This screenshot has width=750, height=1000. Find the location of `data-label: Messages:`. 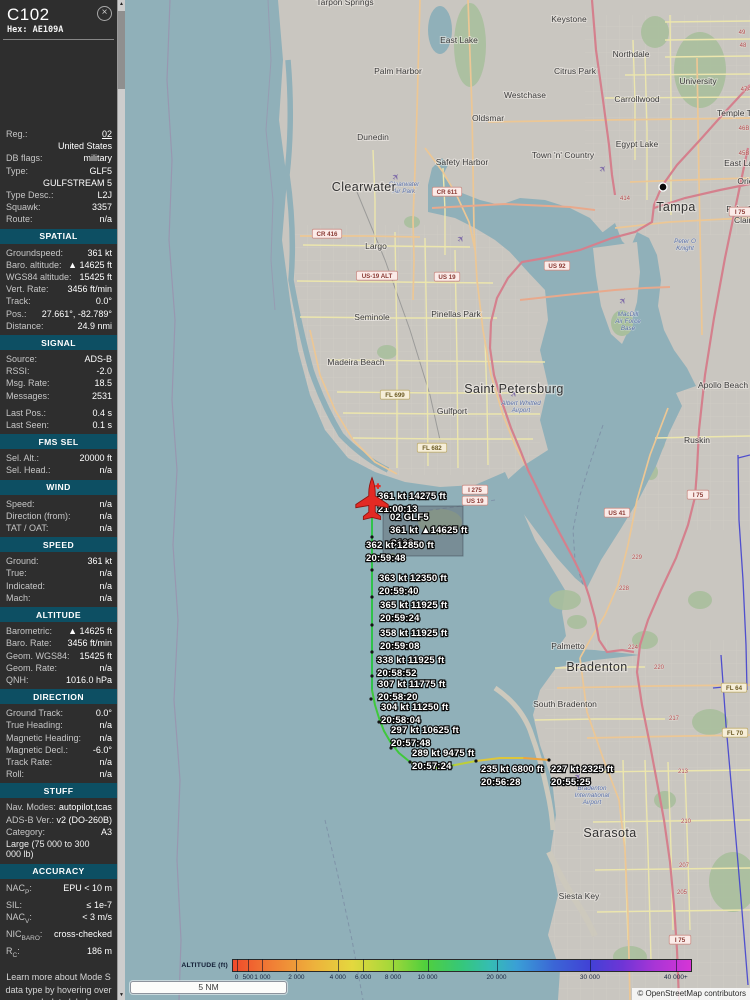

data-label: Messages: is located at coordinates (28, 395).